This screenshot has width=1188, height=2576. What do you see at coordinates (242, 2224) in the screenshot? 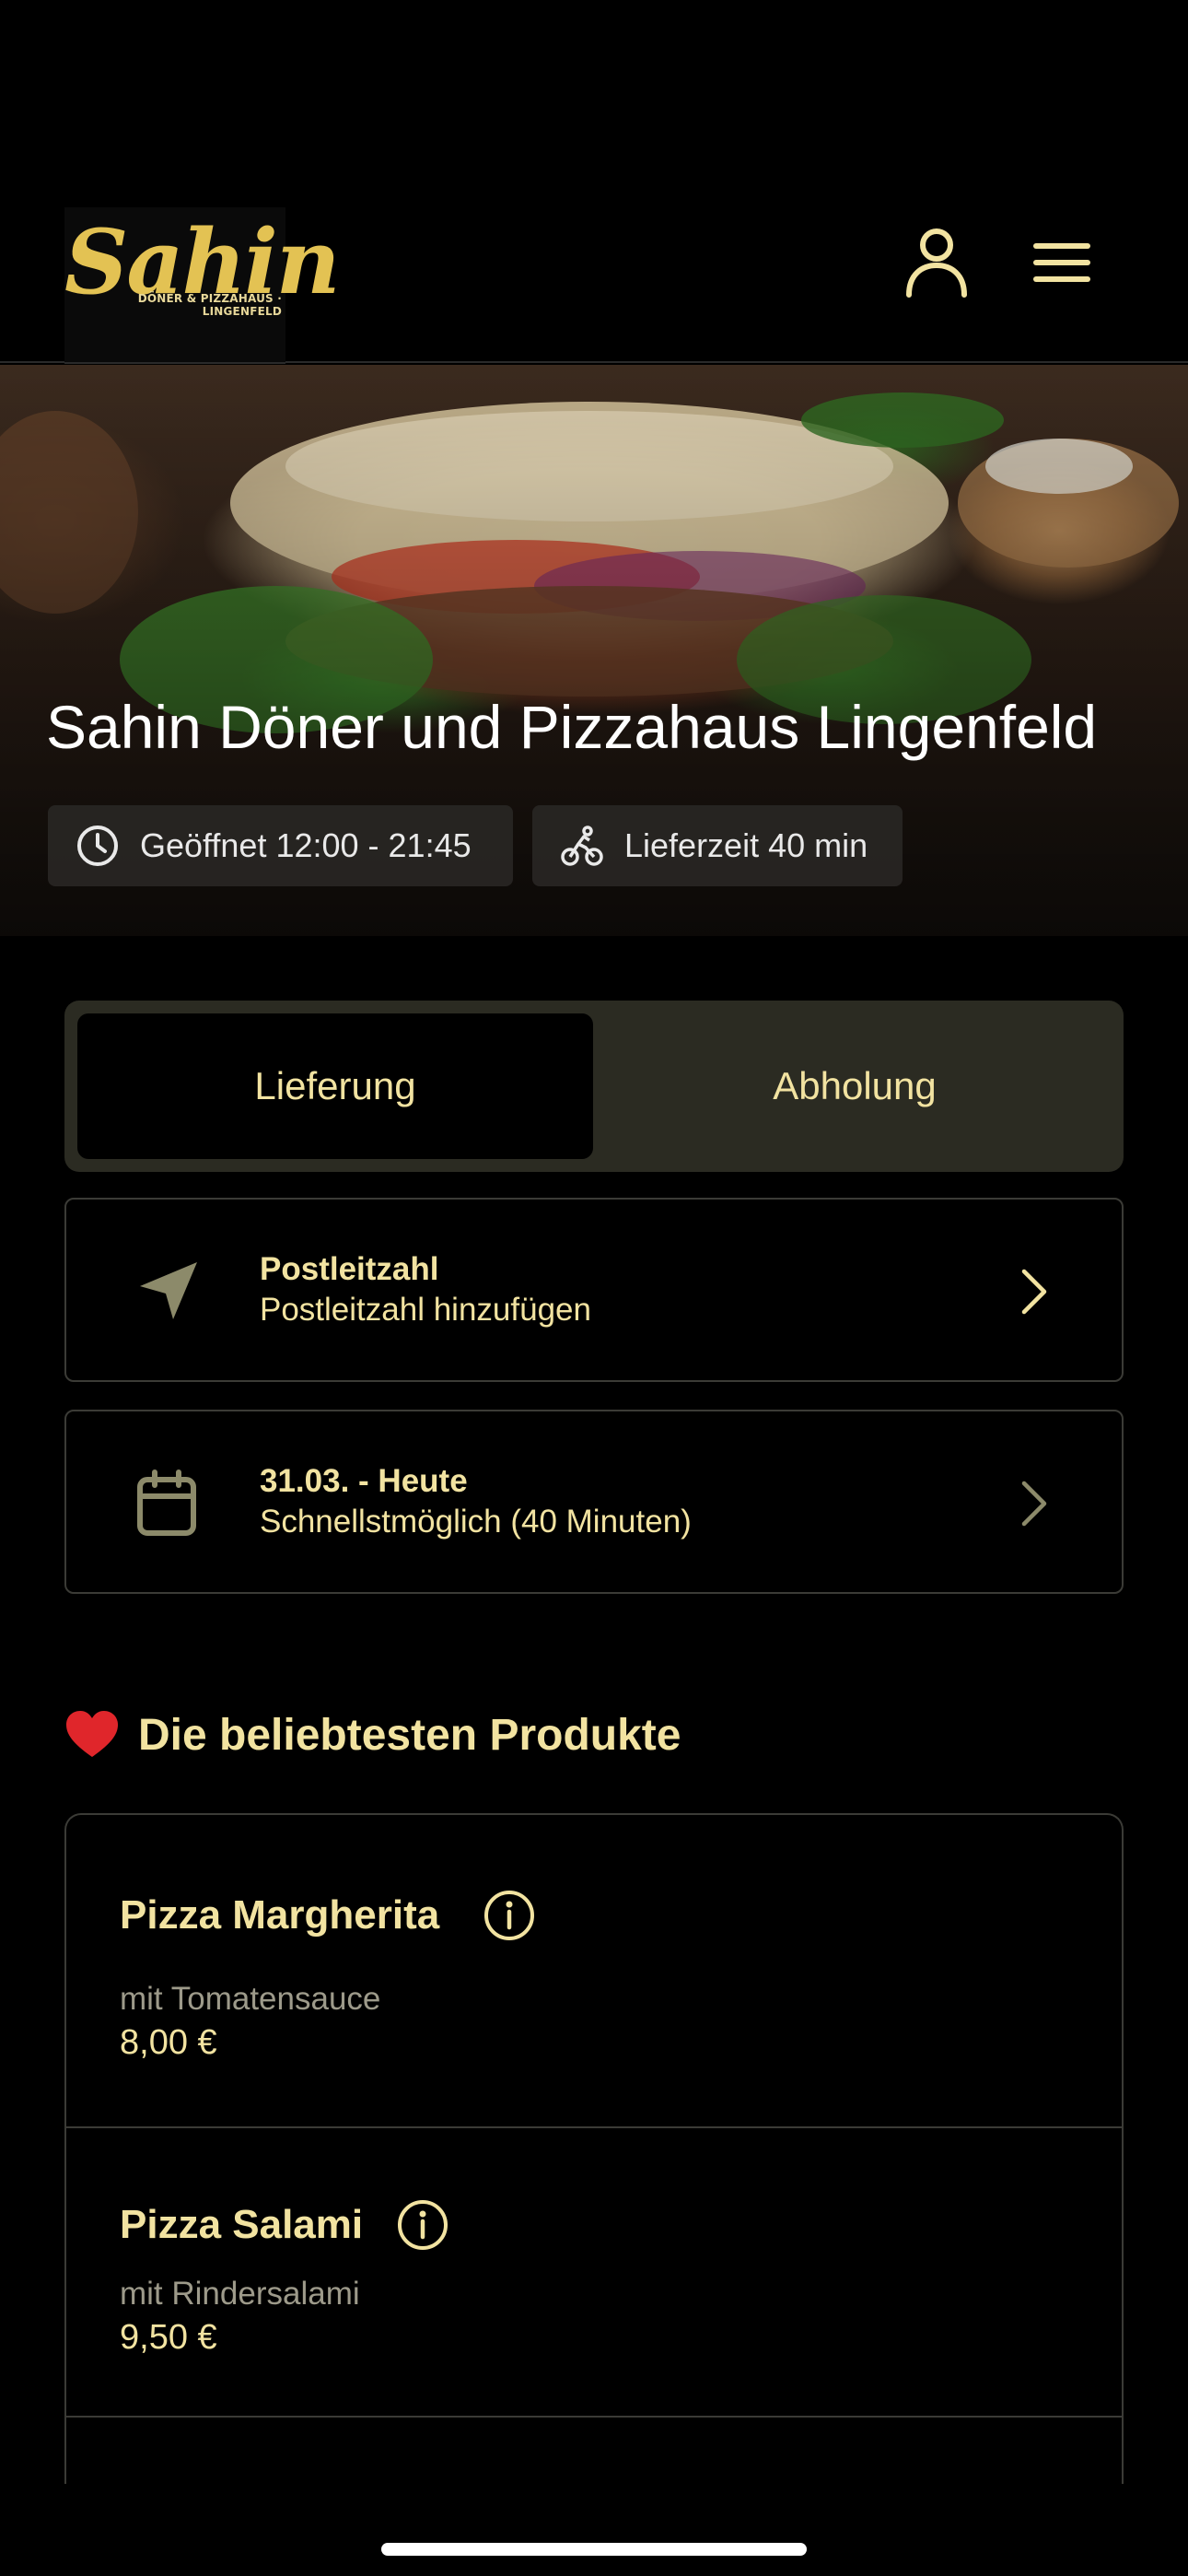
I see `product-name: Pizza Salami` at bounding box center [242, 2224].